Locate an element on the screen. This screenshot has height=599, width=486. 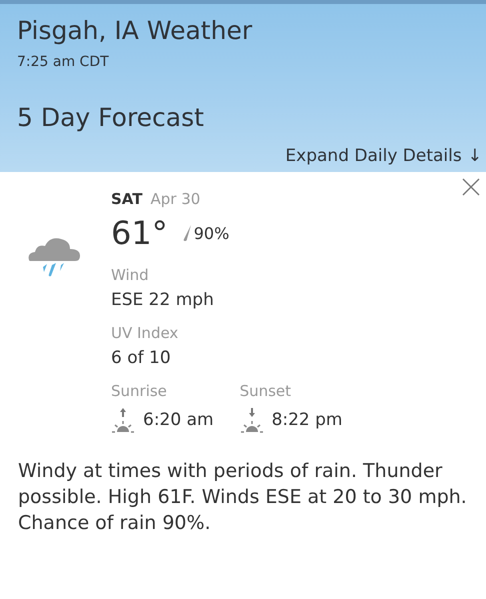
raindrop-icon is located at coordinates (187, 233).